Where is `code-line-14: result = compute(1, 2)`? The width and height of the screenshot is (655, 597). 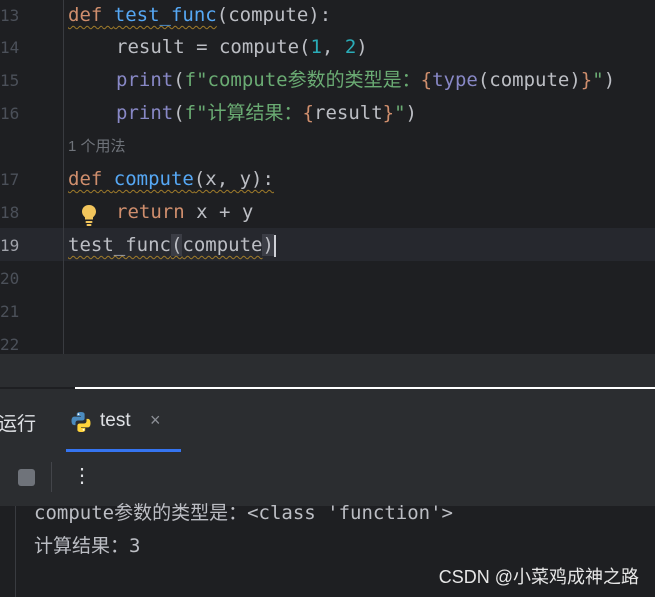
code-line-14: result = compute(1, 2) is located at coordinates (242, 47).